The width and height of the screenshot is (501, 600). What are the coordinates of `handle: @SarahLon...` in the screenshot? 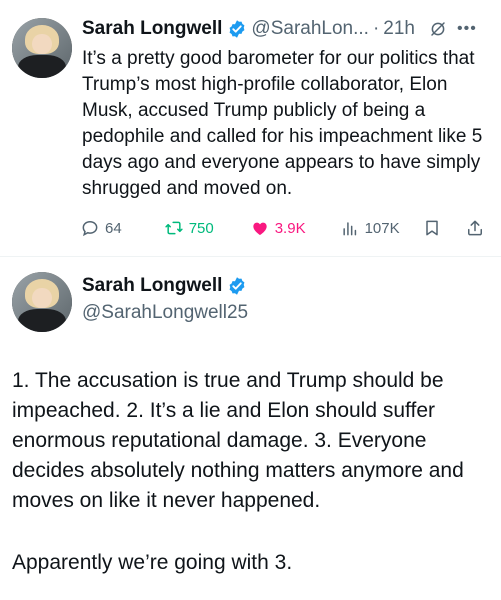 It's located at (310, 29).